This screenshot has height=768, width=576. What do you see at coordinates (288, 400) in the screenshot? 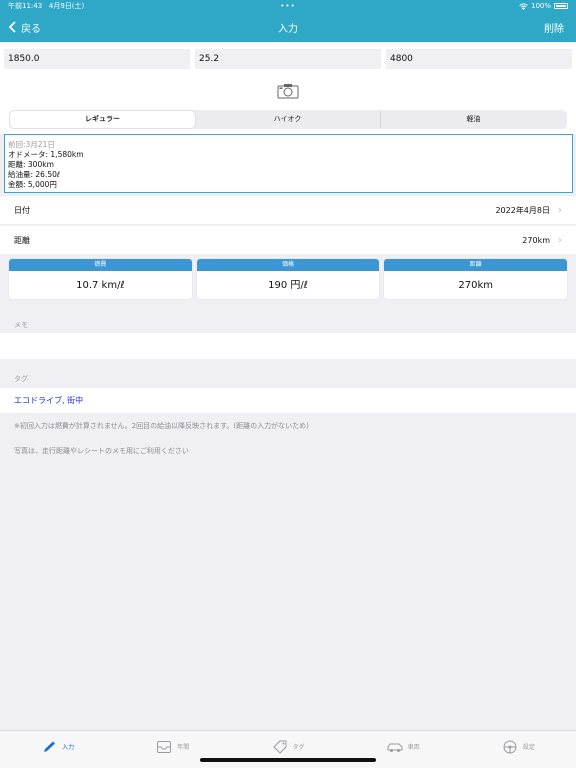
I see `tag-value: エコドライブ, 街中` at bounding box center [288, 400].